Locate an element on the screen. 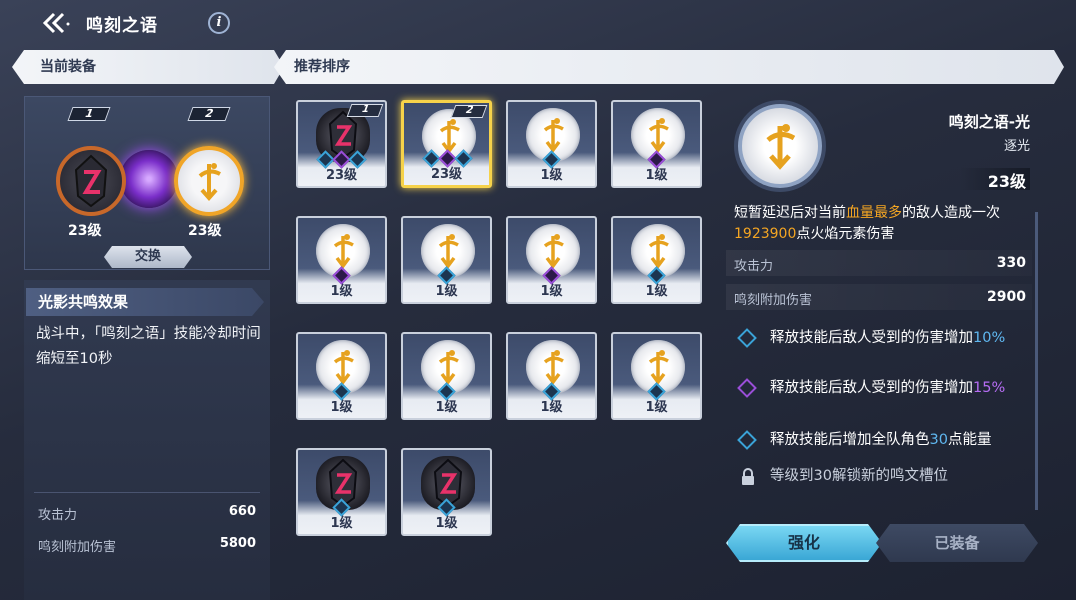 Image resolution: width=1076 pixels, height=600 pixels. back-chevron-icon is located at coordinates (56, 23).